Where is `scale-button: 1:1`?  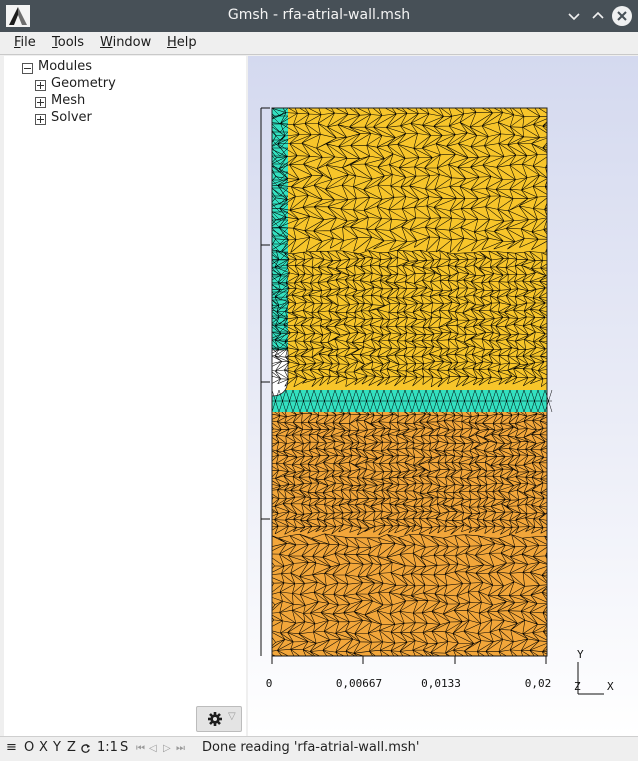 scale-button: 1:1 is located at coordinates (107, 747).